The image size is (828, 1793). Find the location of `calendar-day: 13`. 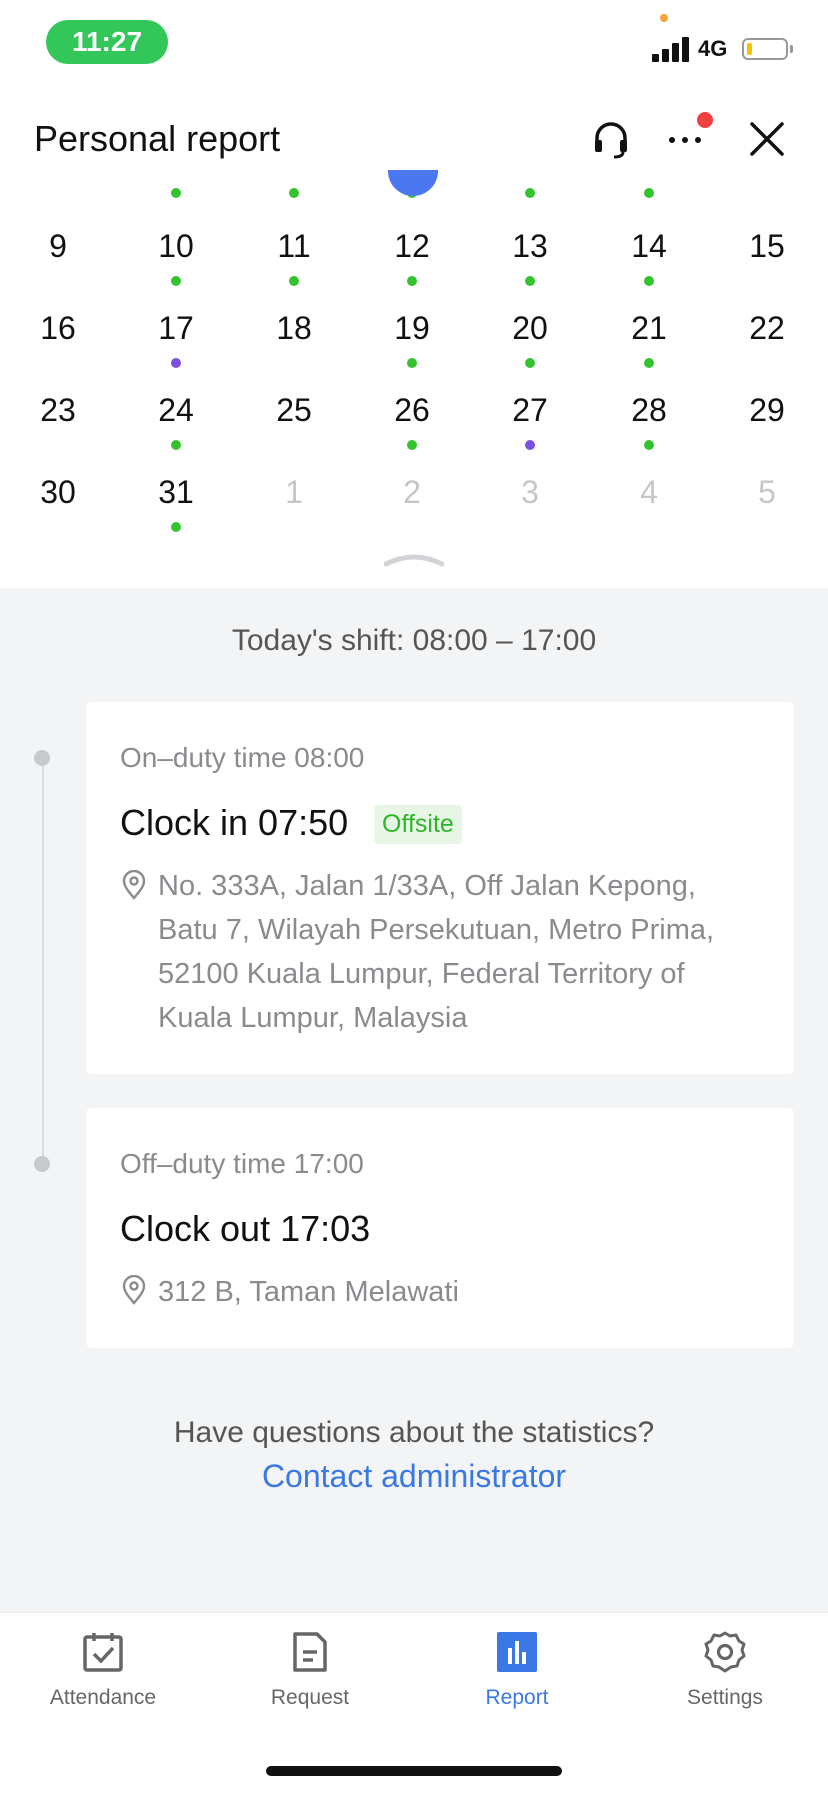

calendar-day: 13 is located at coordinates (530, 246).